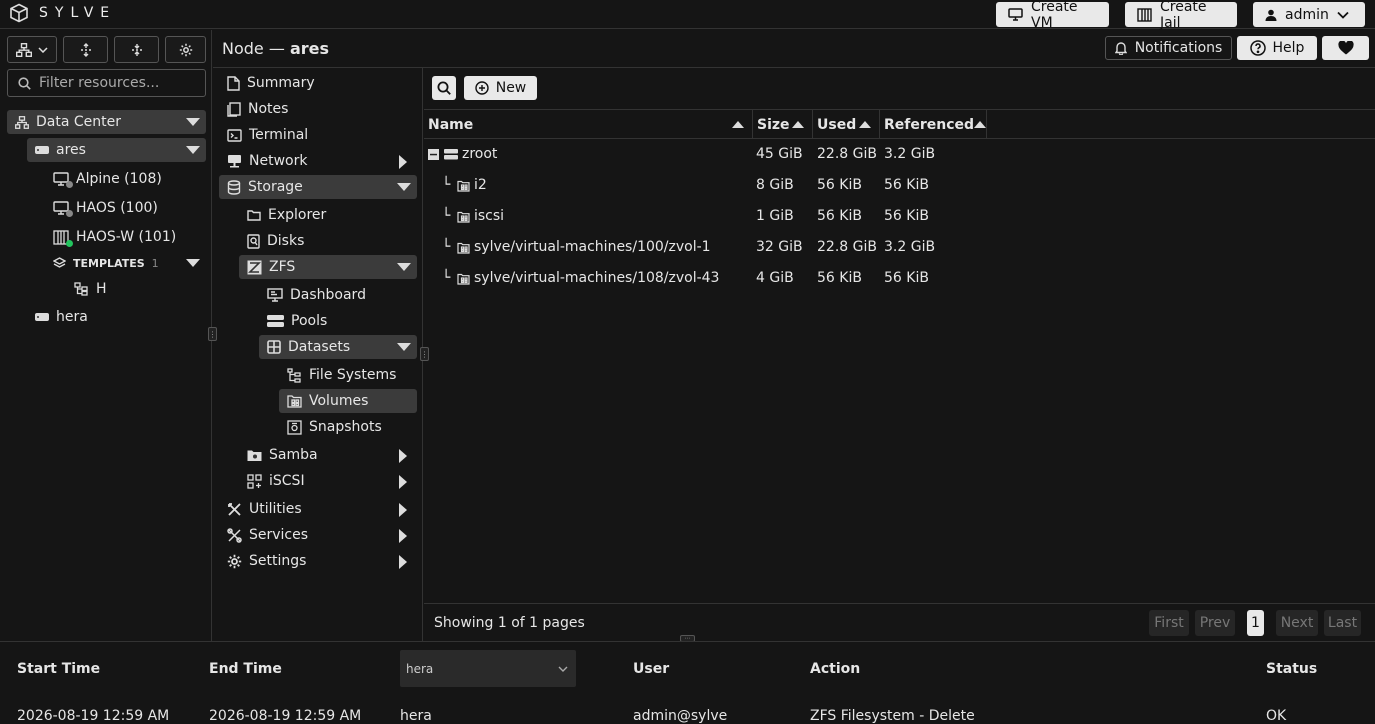 This screenshot has width=1375, height=724. I want to click on jail-icon, so click(1144, 14).